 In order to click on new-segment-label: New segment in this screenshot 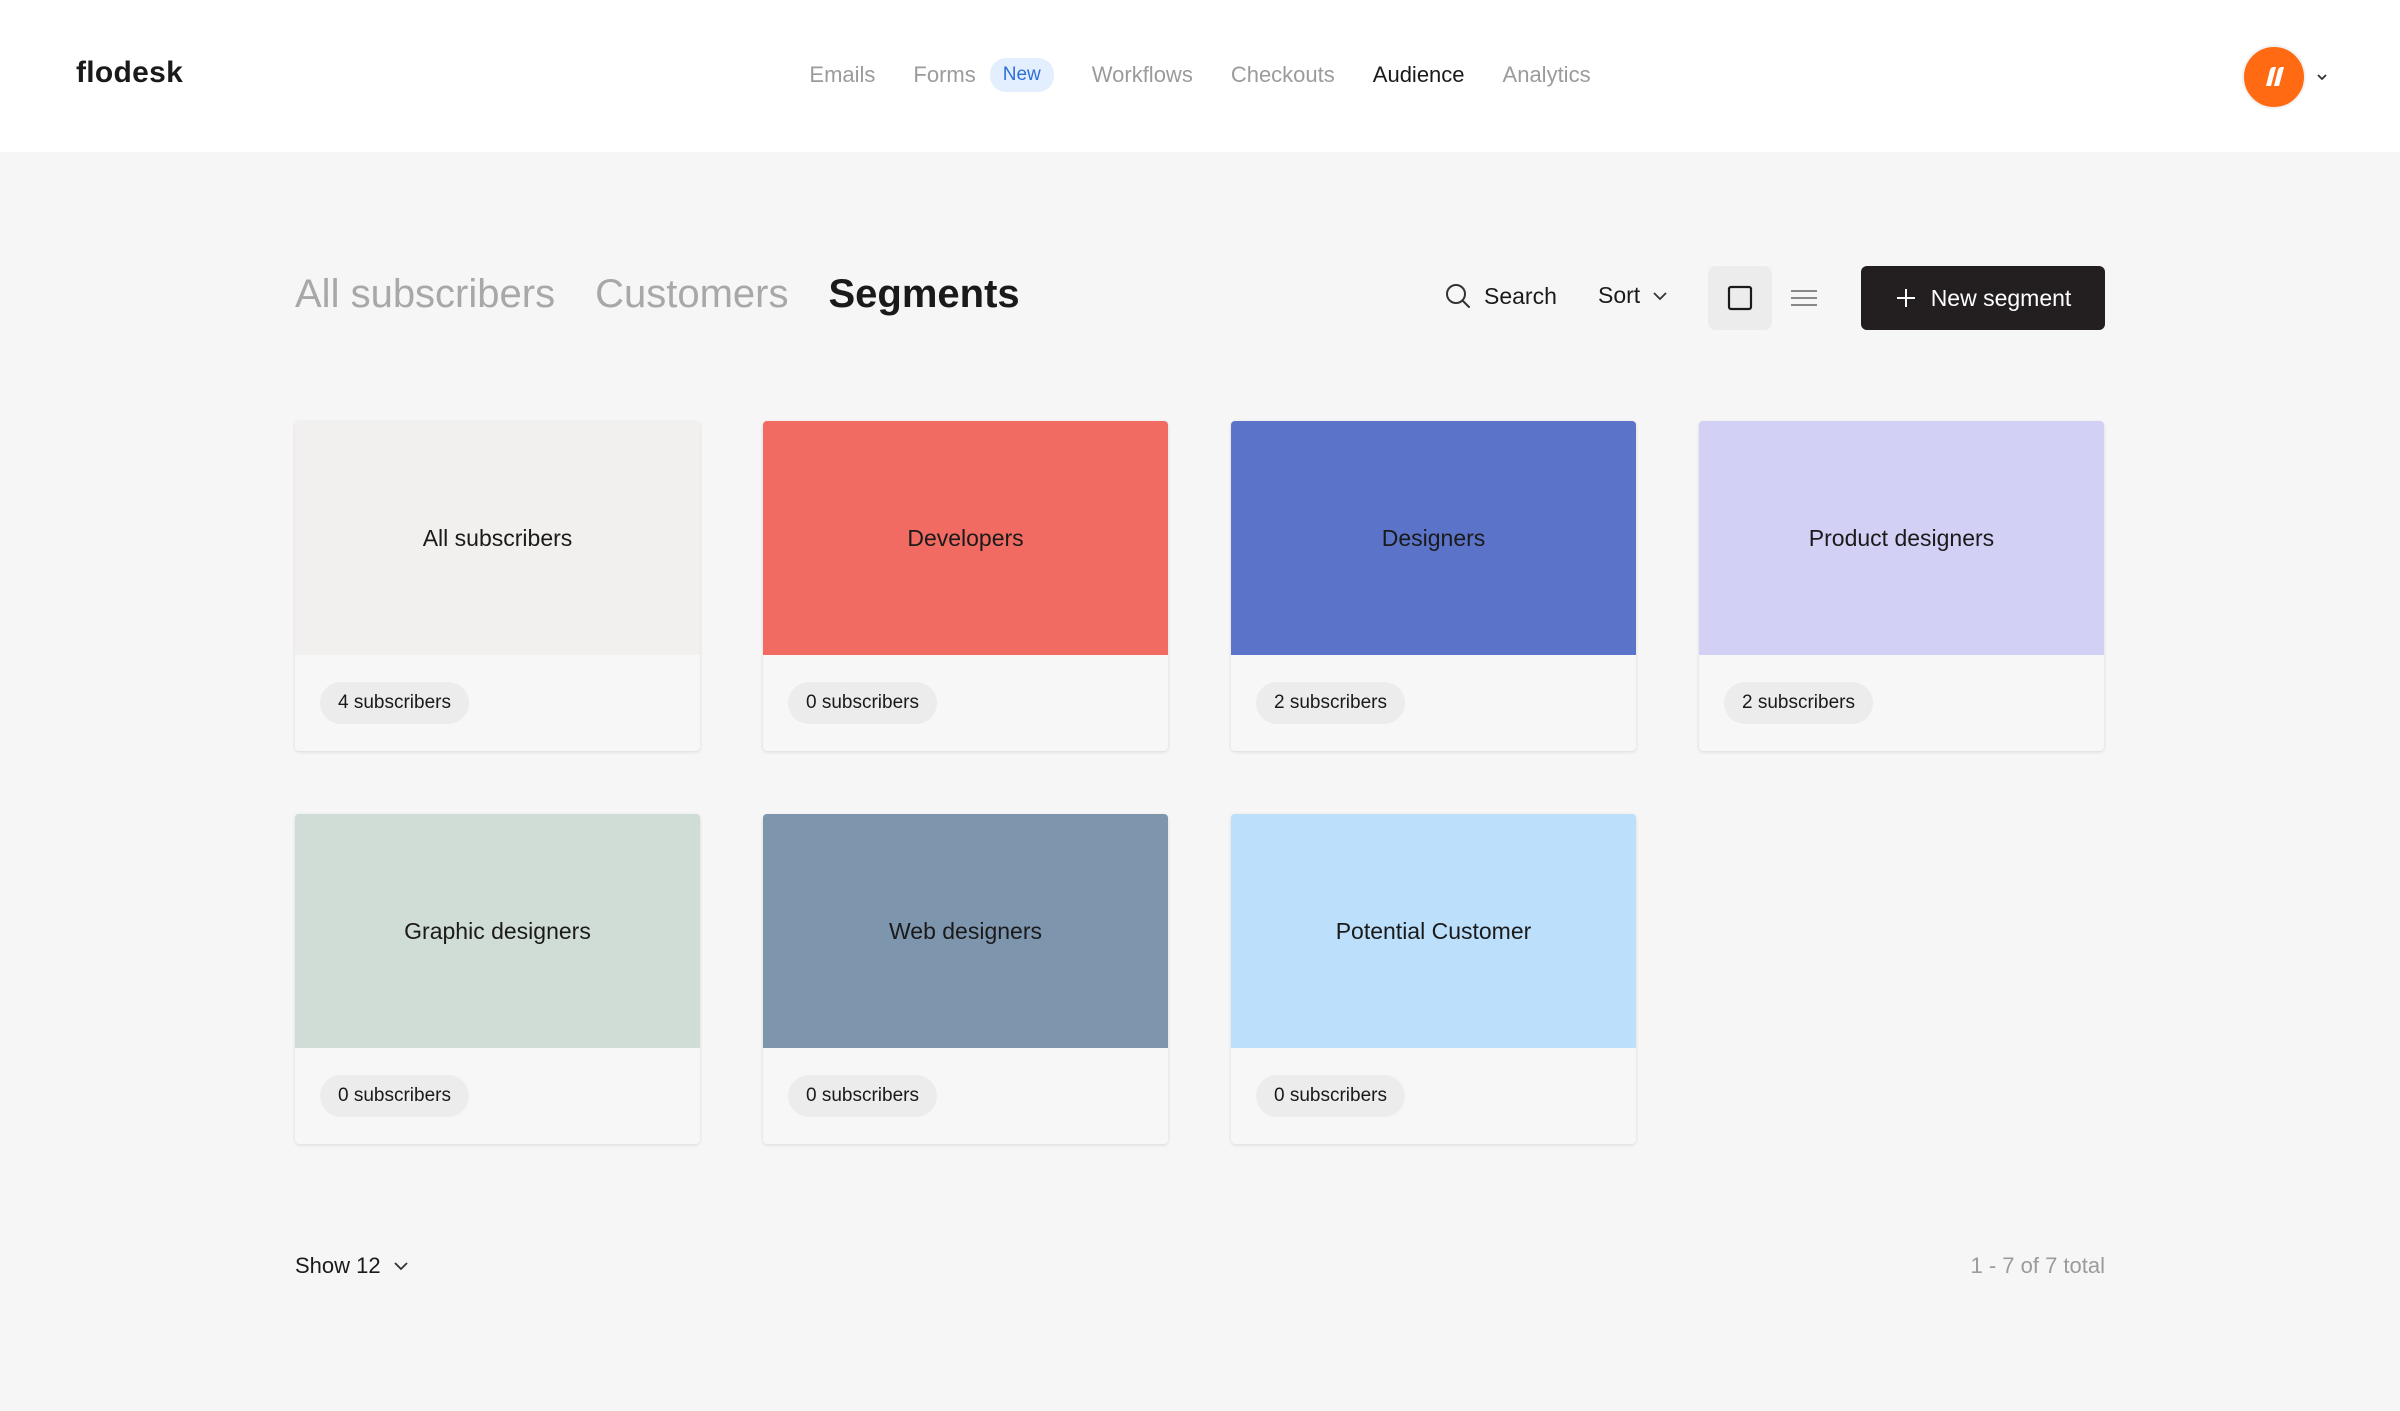, I will do `click(2001, 297)`.